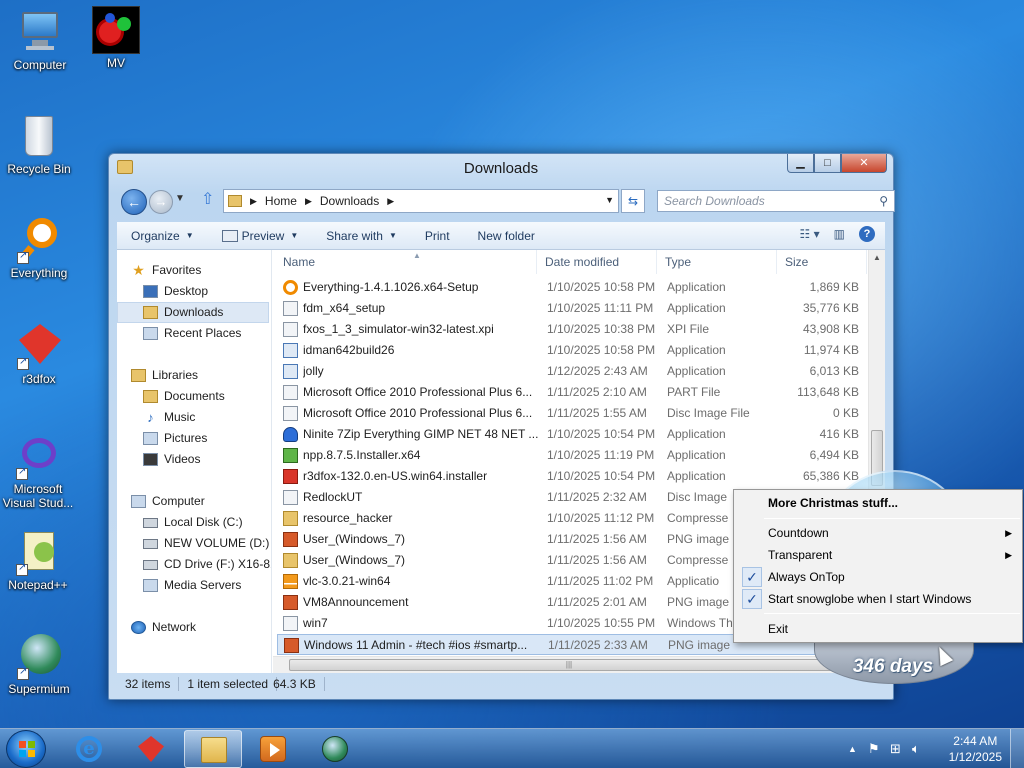  Describe the element at coordinates (501, 169) in the screenshot. I see `title-bar: Downloads ▁ □ ✕` at that location.